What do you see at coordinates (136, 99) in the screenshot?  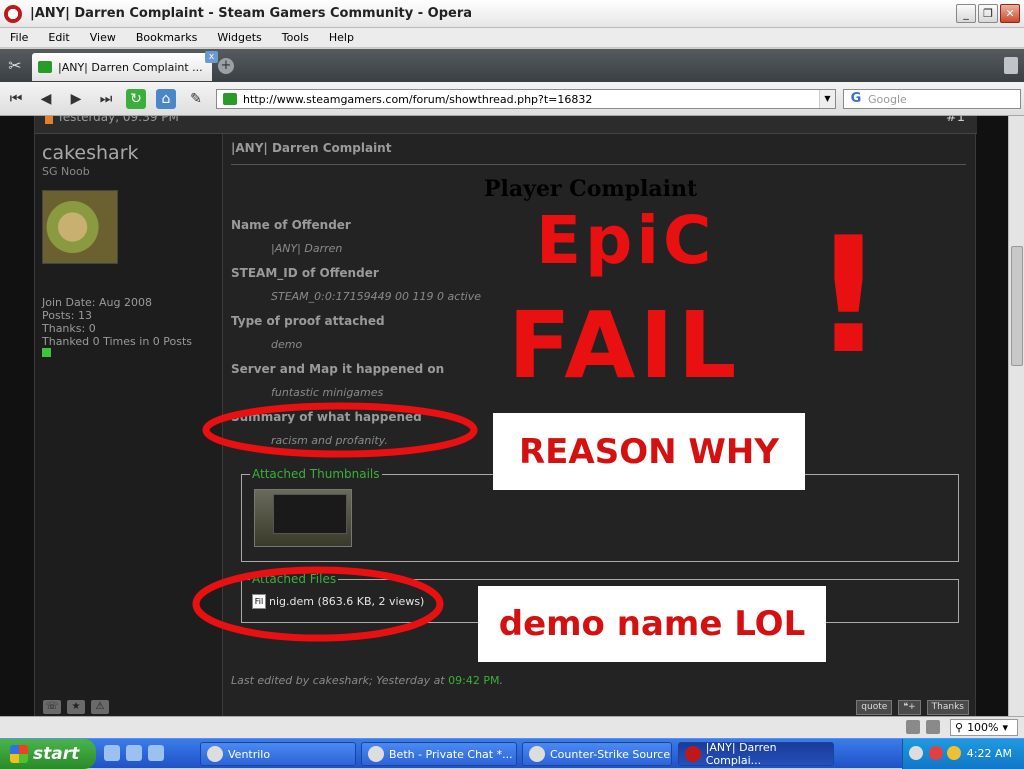 I see `reload-icon: ↻` at bounding box center [136, 99].